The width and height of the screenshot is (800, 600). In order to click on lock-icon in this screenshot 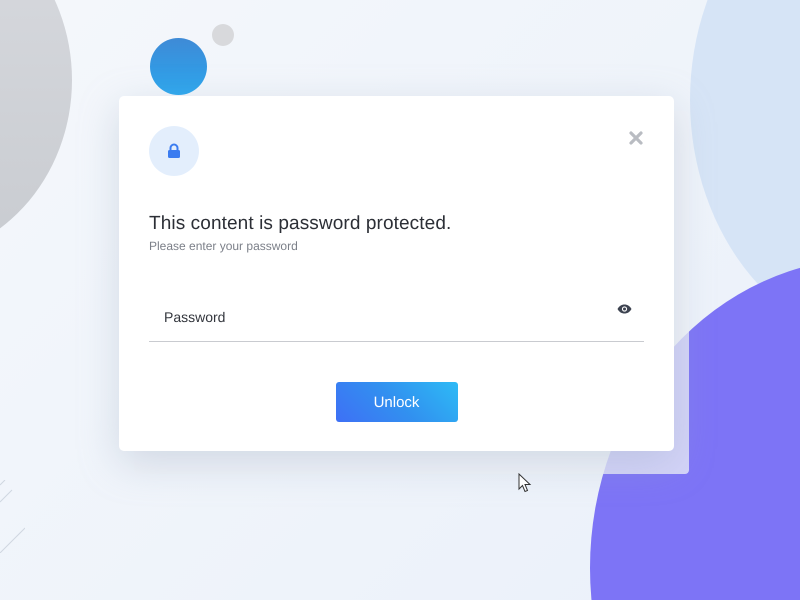, I will do `click(174, 151)`.